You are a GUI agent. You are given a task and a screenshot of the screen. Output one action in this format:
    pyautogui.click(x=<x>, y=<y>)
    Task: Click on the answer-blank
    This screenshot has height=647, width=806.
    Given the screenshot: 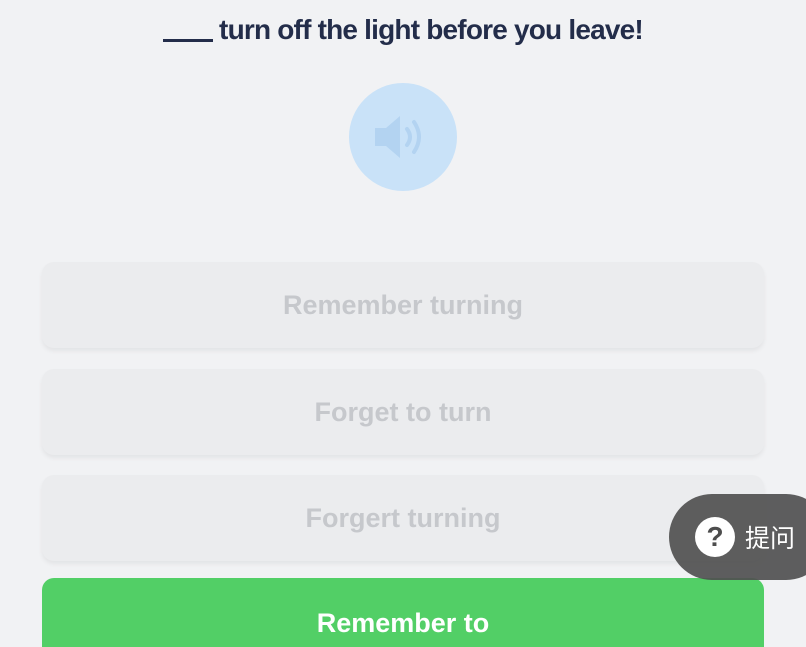 What is the action you would take?
    pyautogui.click(x=188, y=40)
    